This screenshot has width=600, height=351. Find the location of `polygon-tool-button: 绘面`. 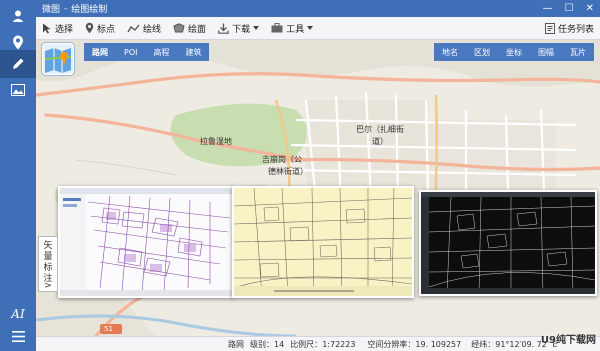

polygon-tool-button: 绘面 is located at coordinates (189, 28).